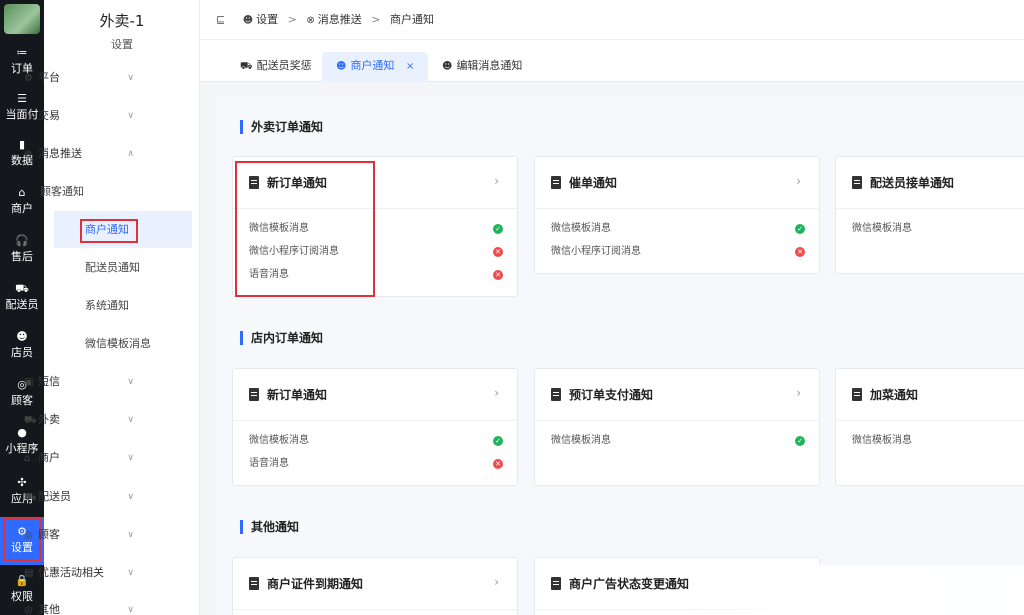 Image resolution: width=1024 pixels, height=615 pixels. Describe the element at coordinates (375, 67) in the screenshot. I see `tab-merchant-notify: ☻ 商户通知 ×` at that location.